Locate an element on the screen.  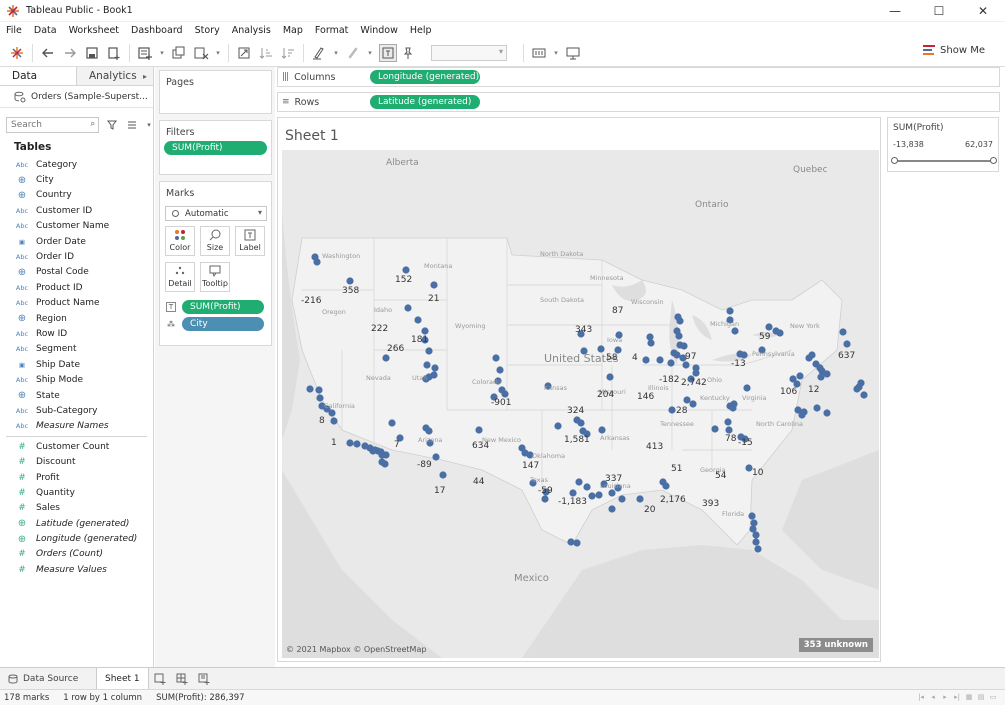
field-category: Abc Category is located at coordinates (76, 164).